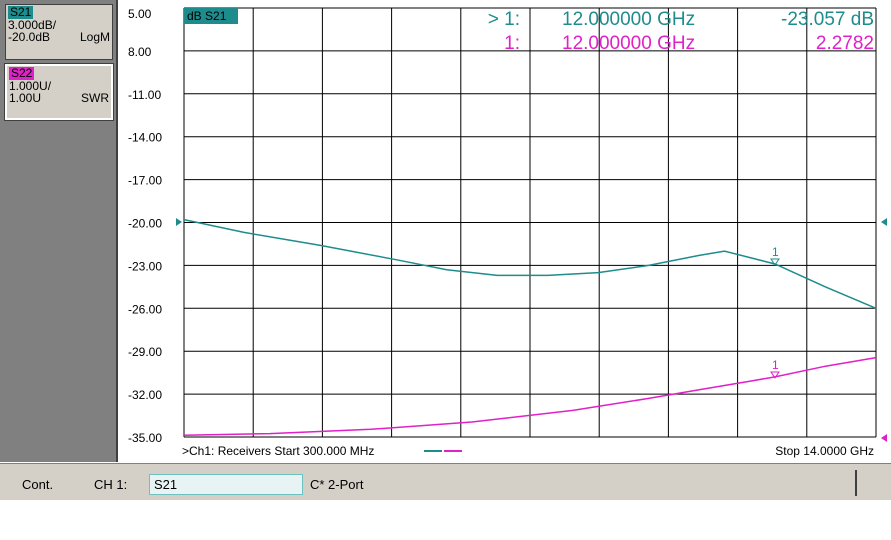 Image resolution: width=891 pixels, height=540 pixels. Describe the element at coordinates (145, 266) in the screenshot. I see `y-tick-label: -23.00` at that location.